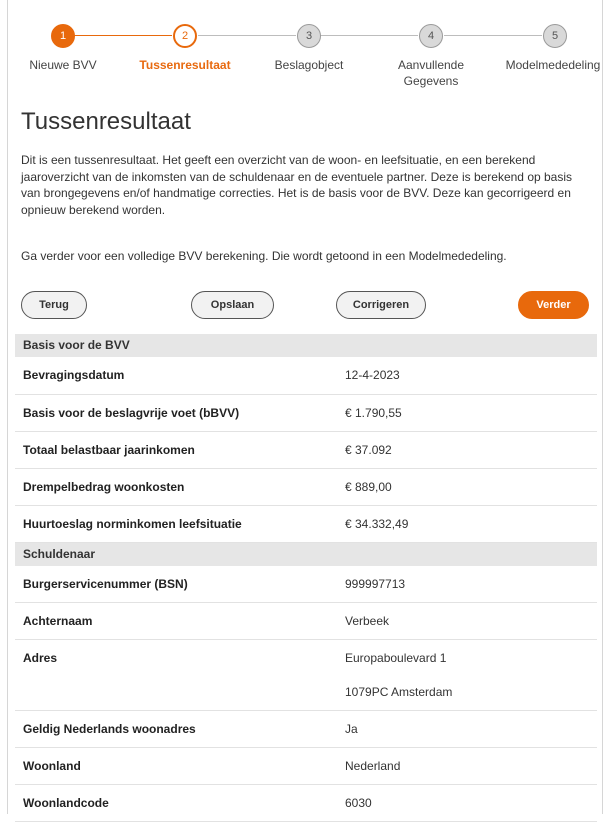 Image resolution: width=605 pixels, height=822 pixels. What do you see at coordinates (63, 36) in the screenshot?
I see `step-1-circle: 1` at bounding box center [63, 36].